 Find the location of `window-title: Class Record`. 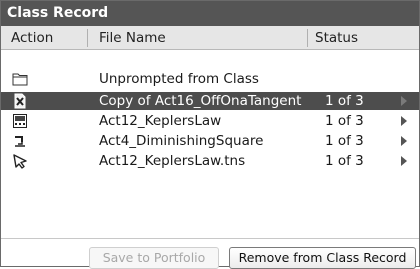

window-title: Class Record is located at coordinates (210, 13).